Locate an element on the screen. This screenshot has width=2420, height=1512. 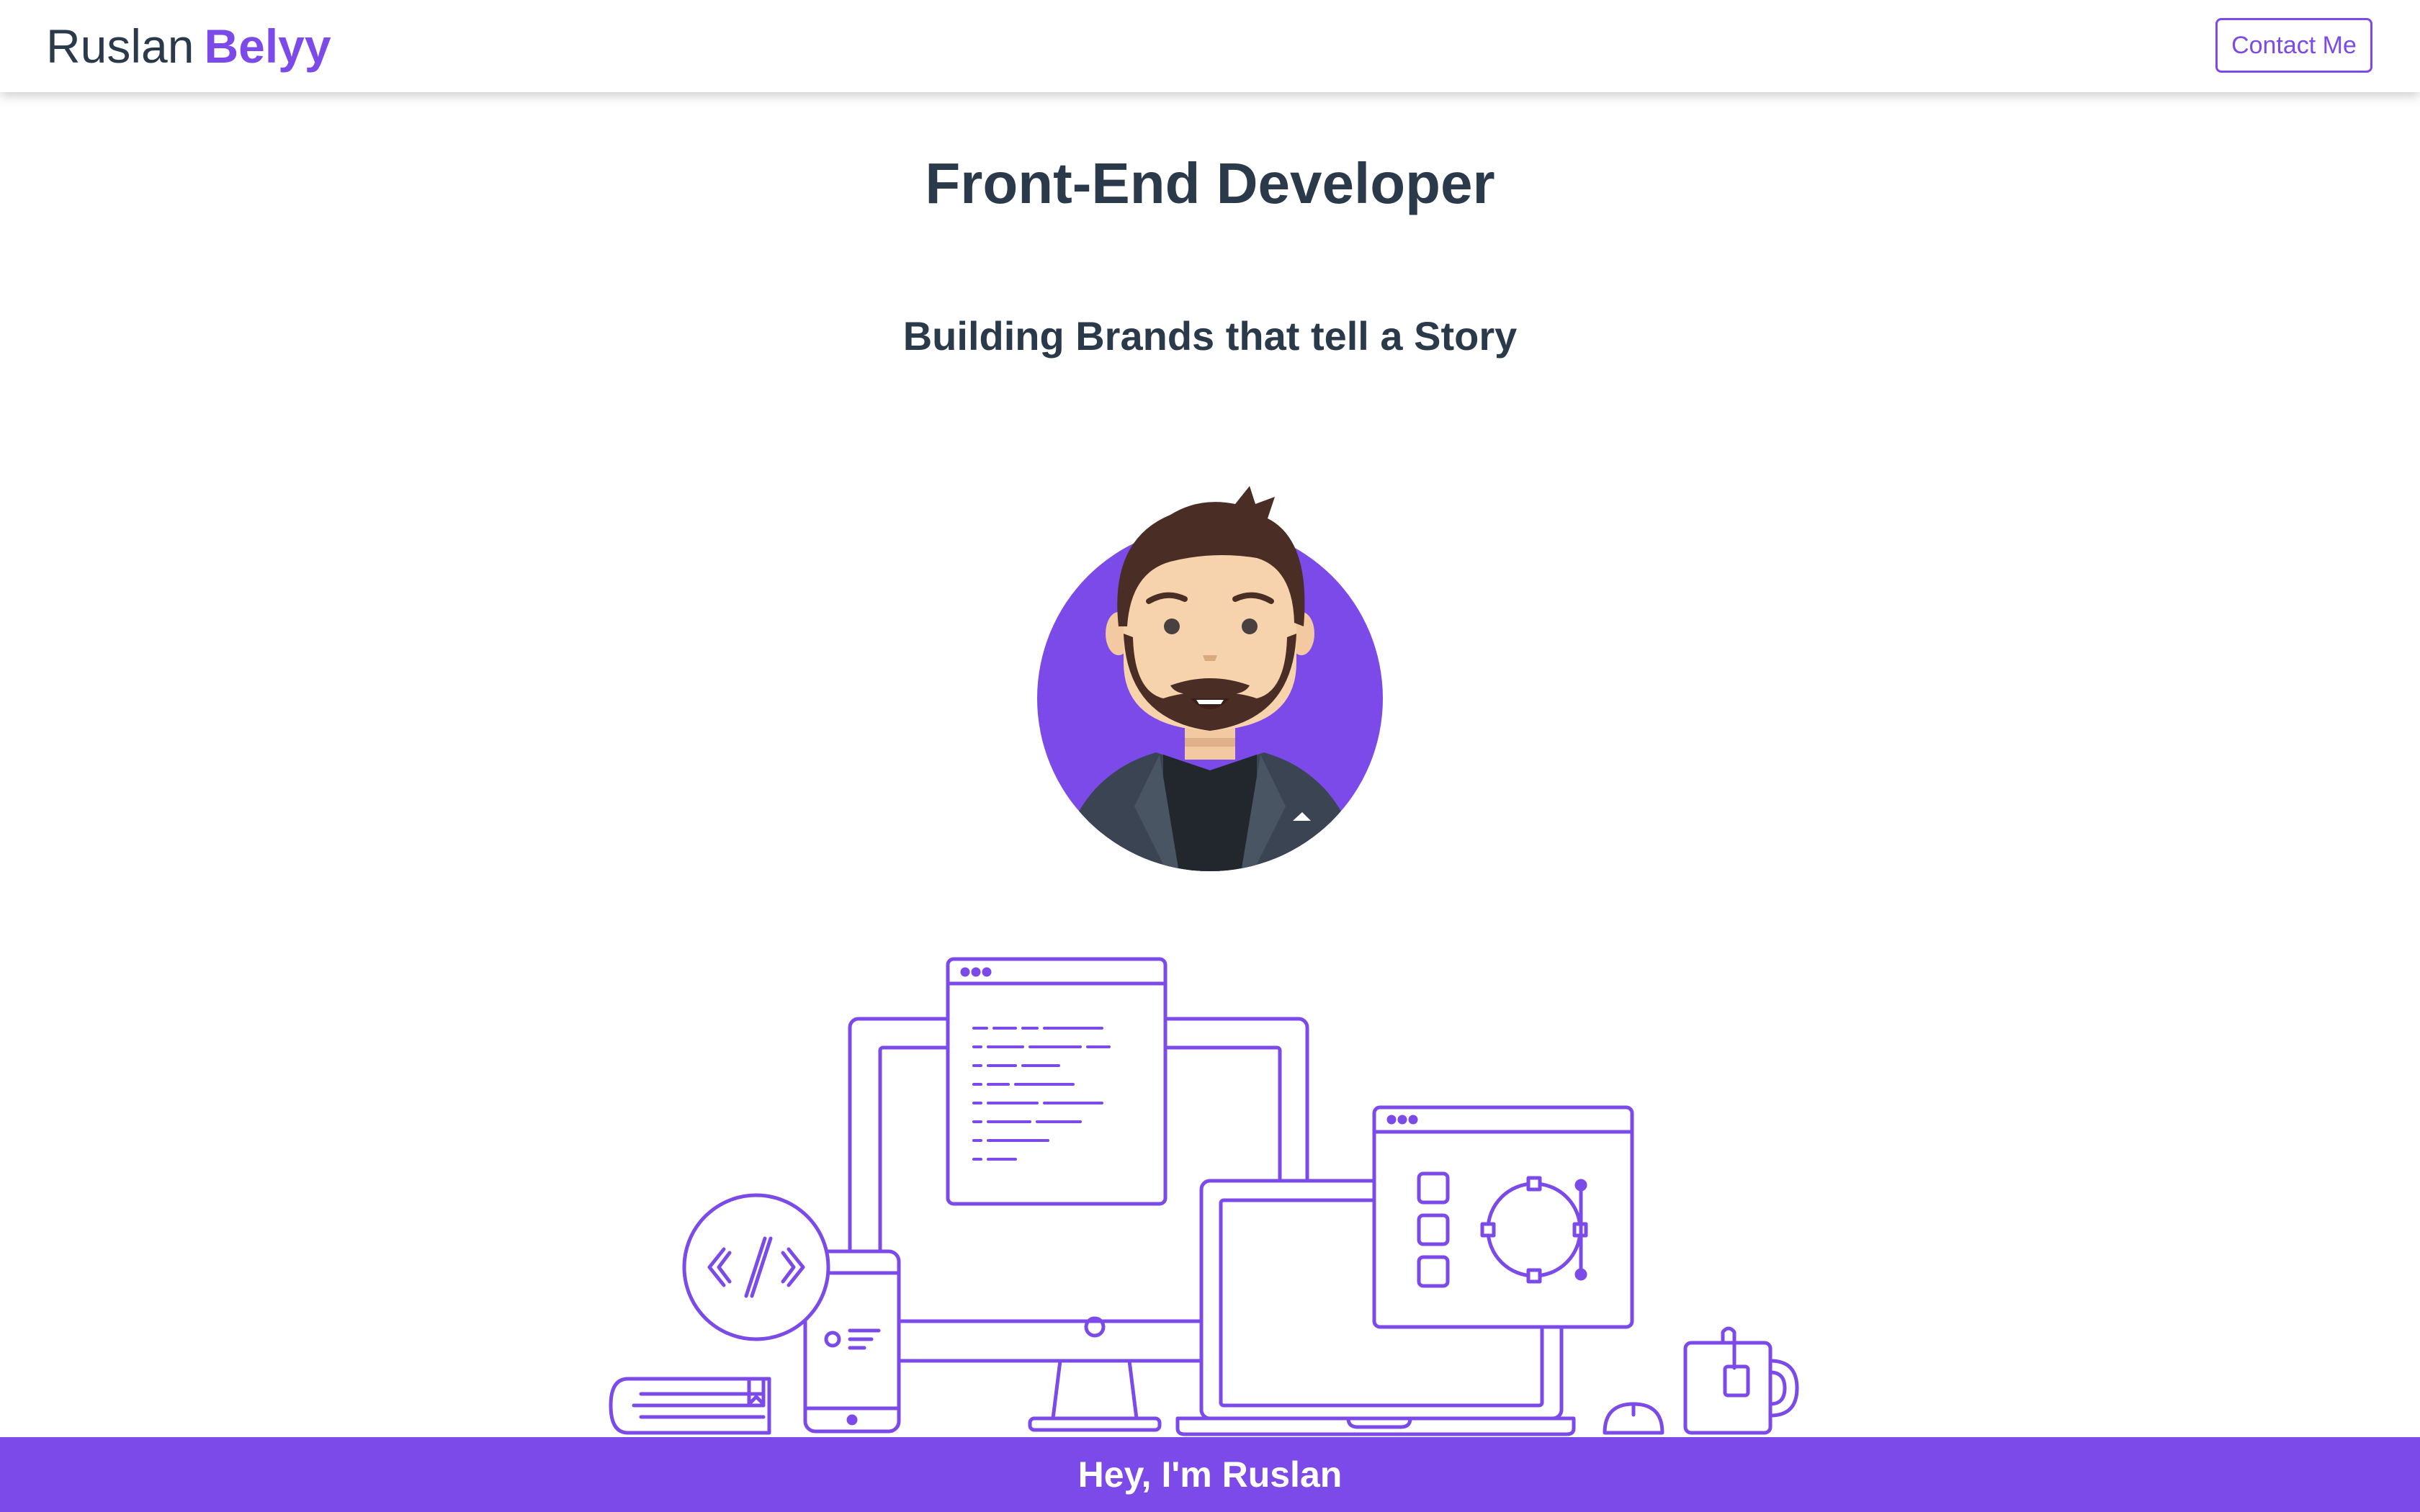
avatar is located at coordinates (1210, 678).